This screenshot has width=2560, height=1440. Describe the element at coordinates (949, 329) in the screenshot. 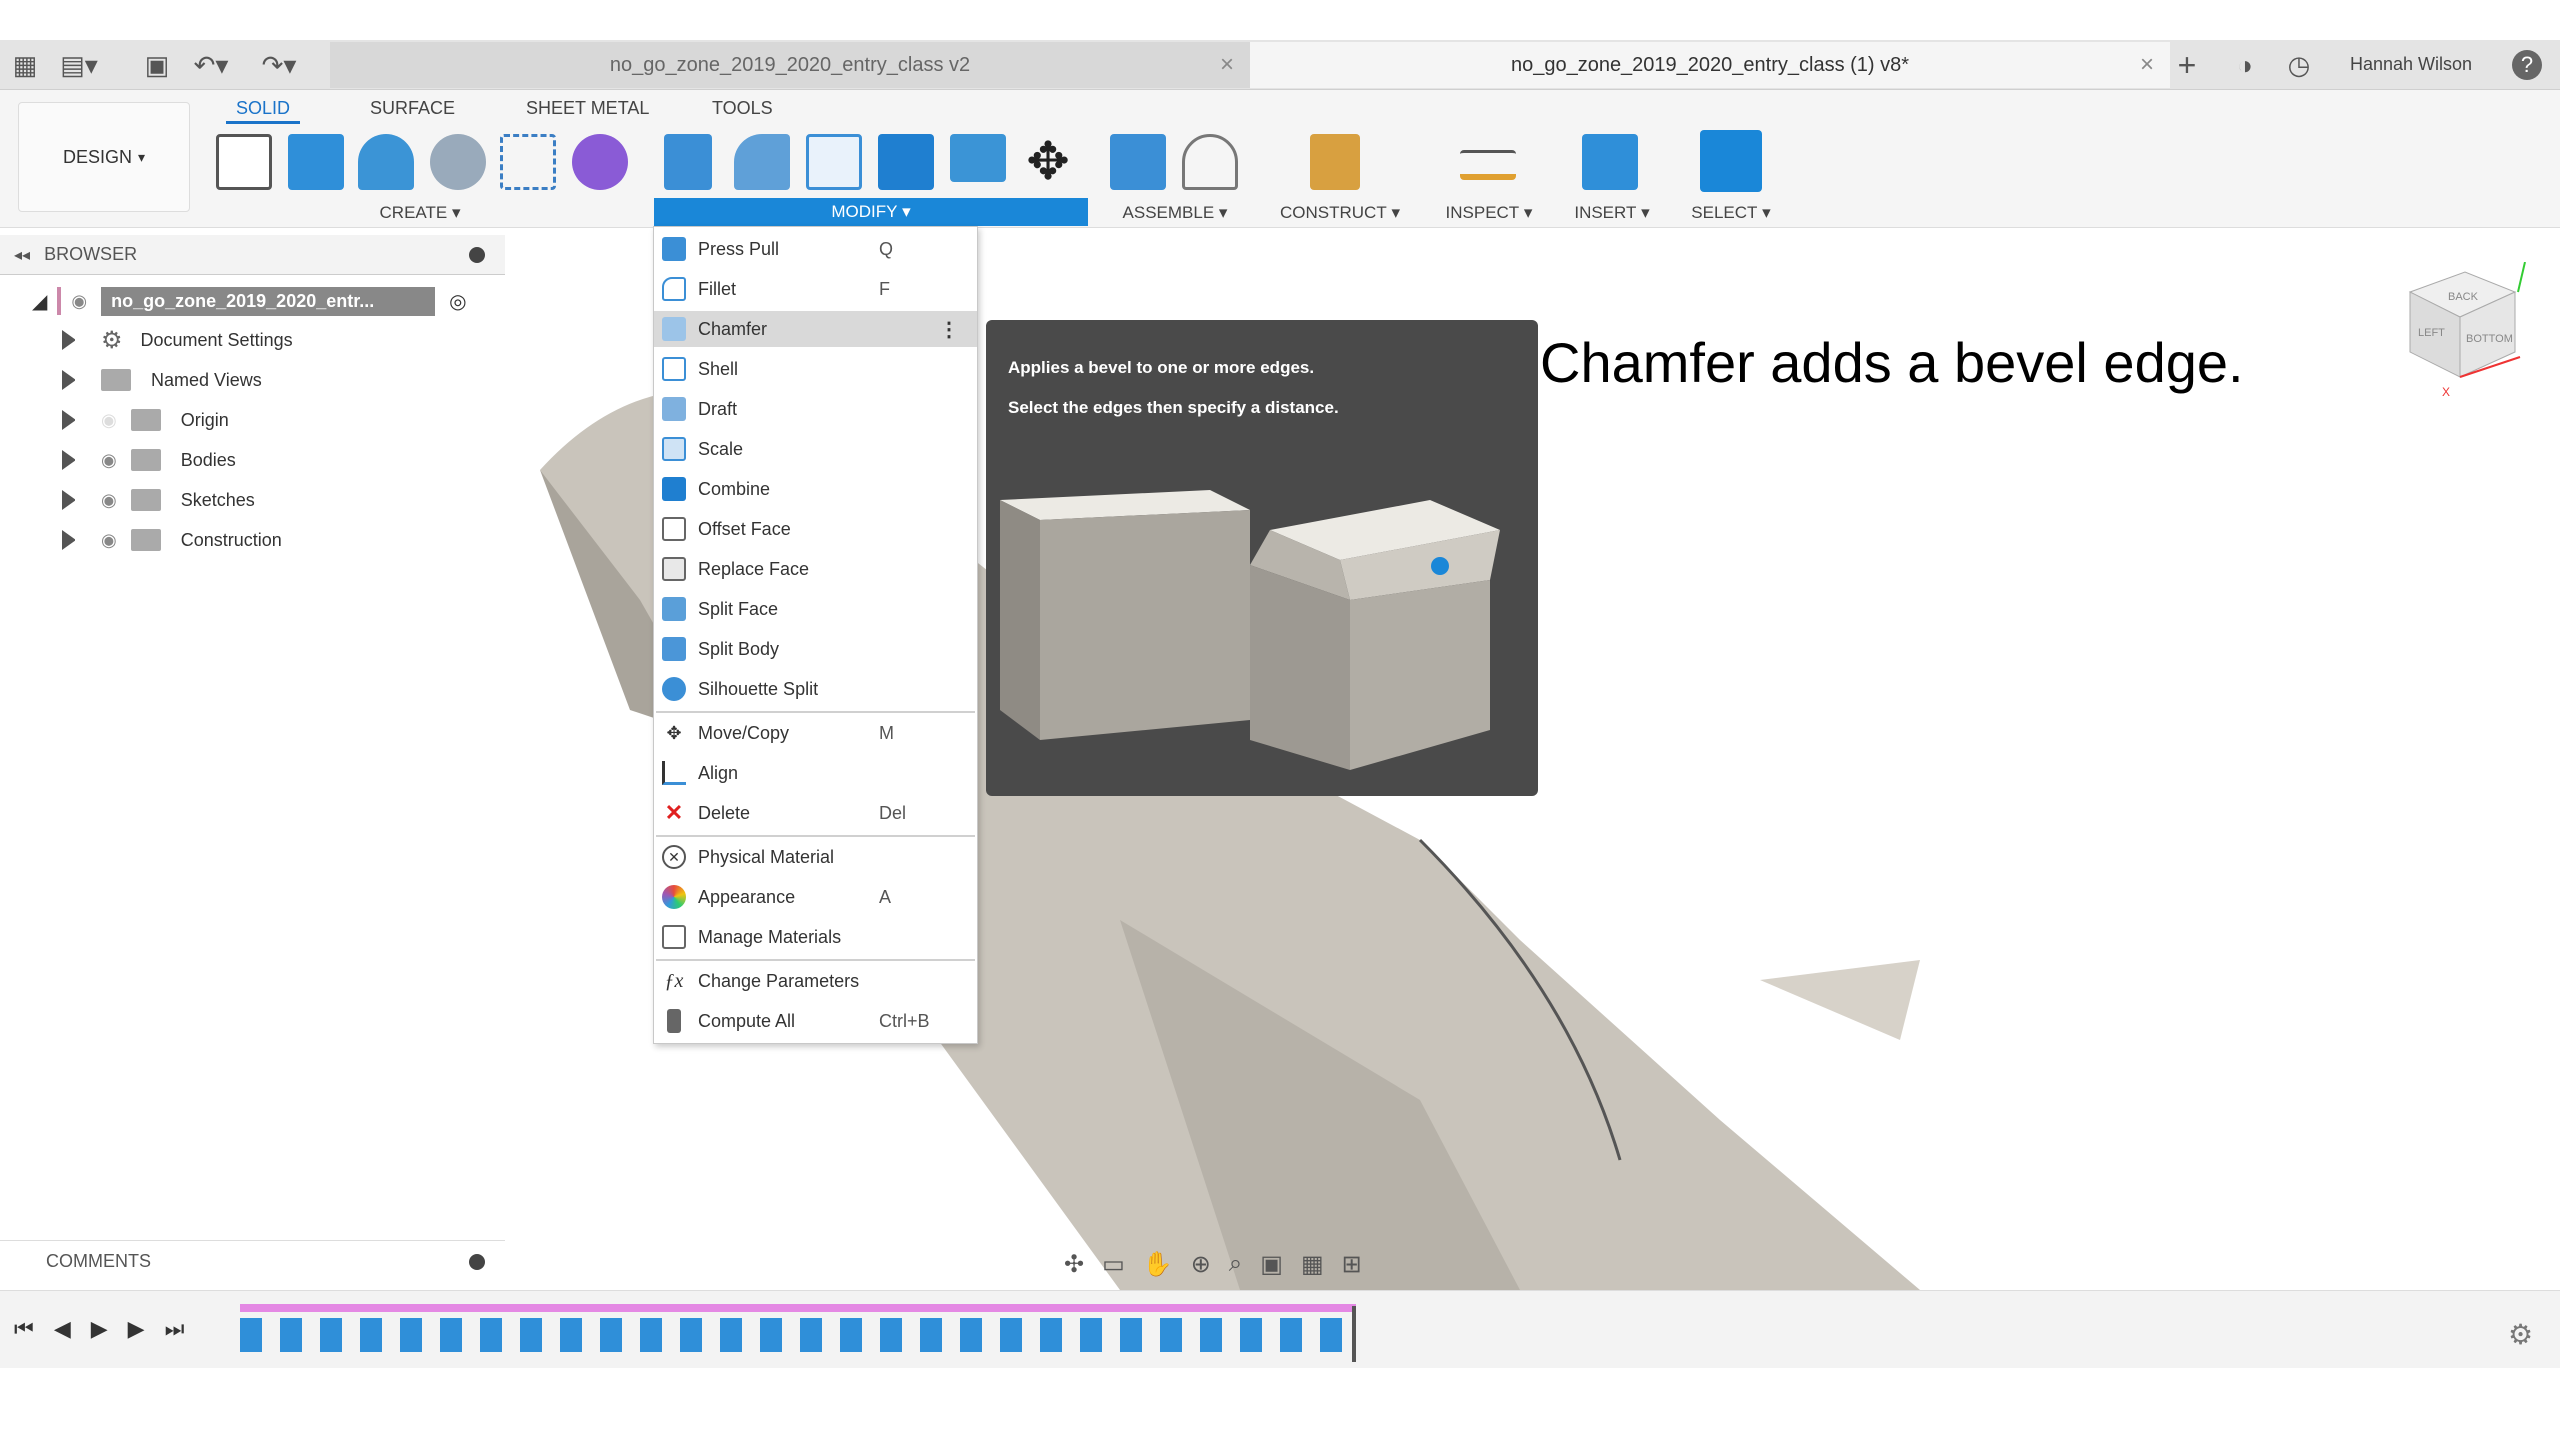

I see `more-options-icon: ⋮` at that location.